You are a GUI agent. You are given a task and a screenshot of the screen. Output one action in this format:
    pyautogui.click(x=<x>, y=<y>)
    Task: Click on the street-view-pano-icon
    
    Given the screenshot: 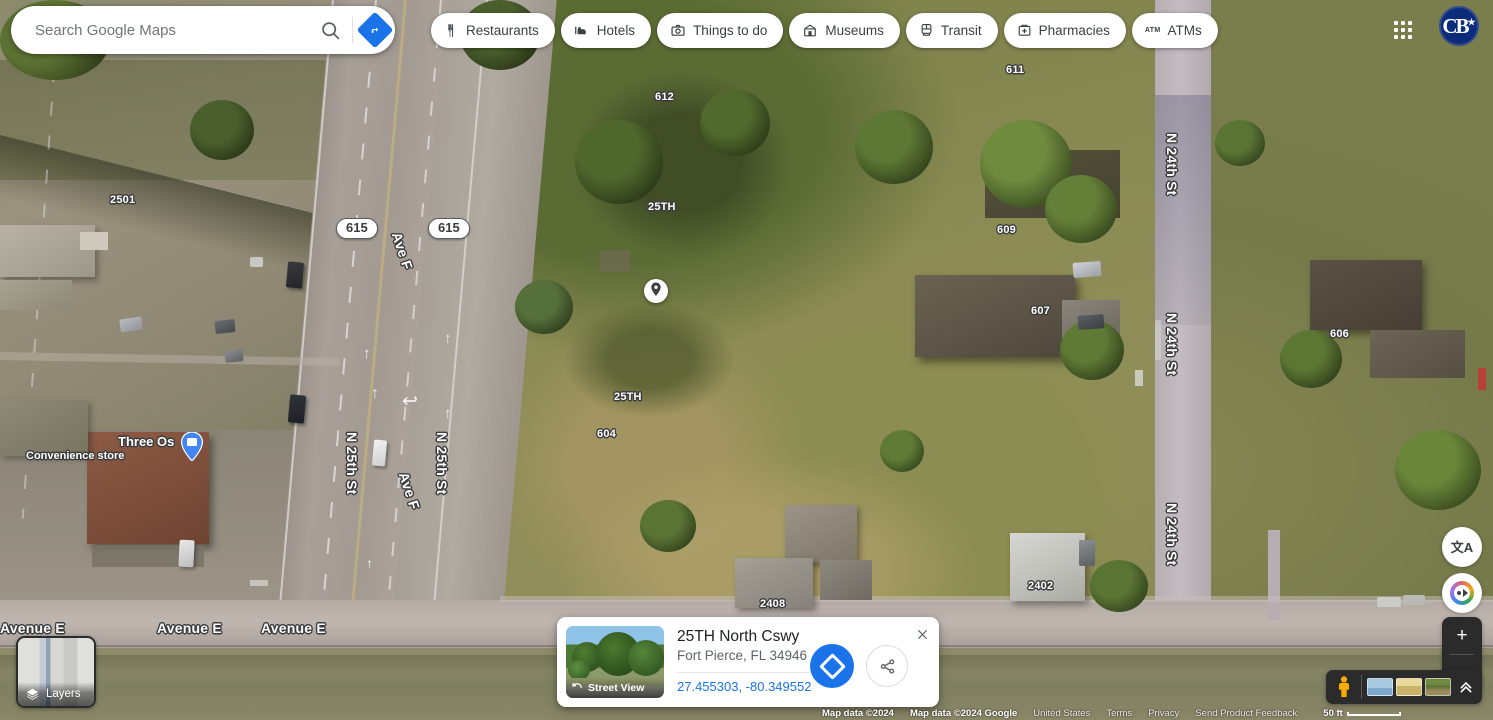 What is the action you would take?
    pyautogui.click(x=577, y=685)
    